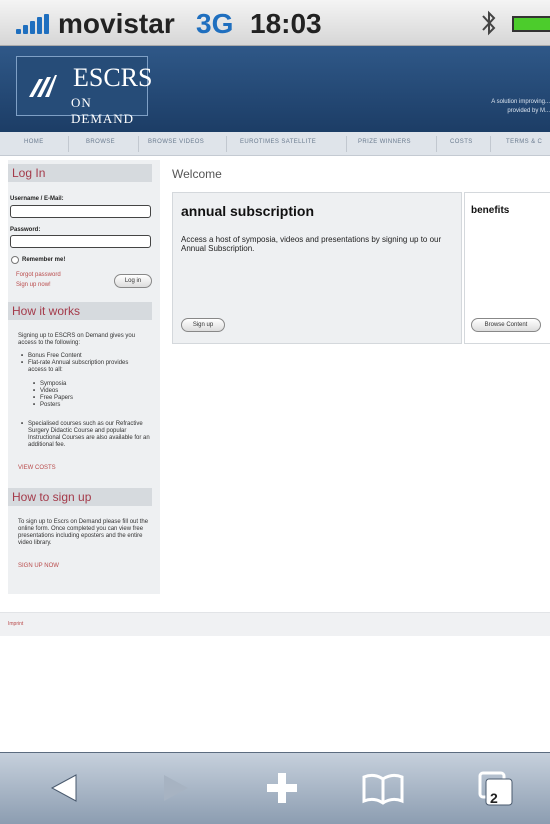  I want to click on remember-label: Remember me!, so click(44, 260).